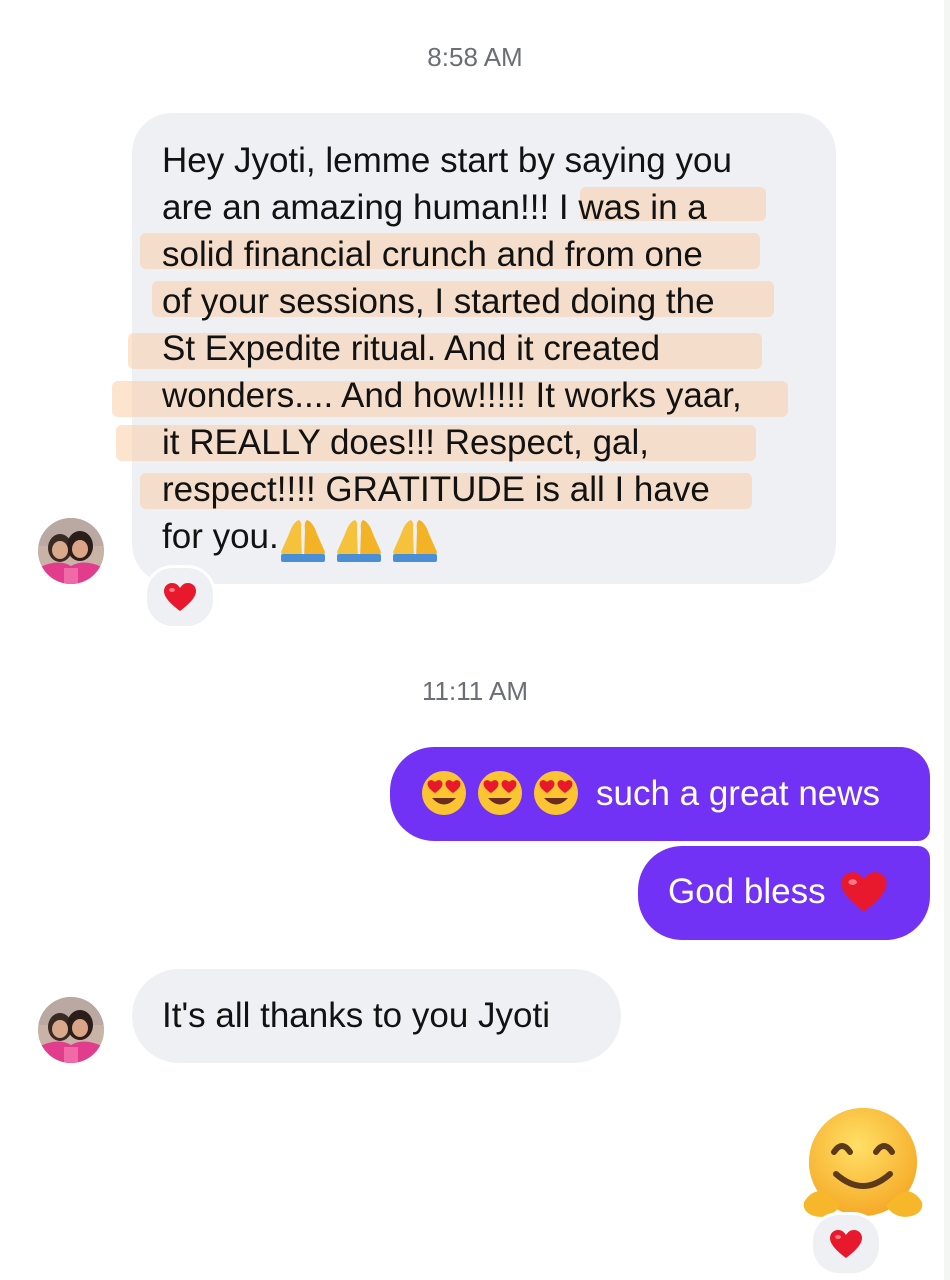 The image size is (950, 1280). What do you see at coordinates (447, 160) in the screenshot?
I see `message-line: Hey Jyoti, lemme start by saying you` at bounding box center [447, 160].